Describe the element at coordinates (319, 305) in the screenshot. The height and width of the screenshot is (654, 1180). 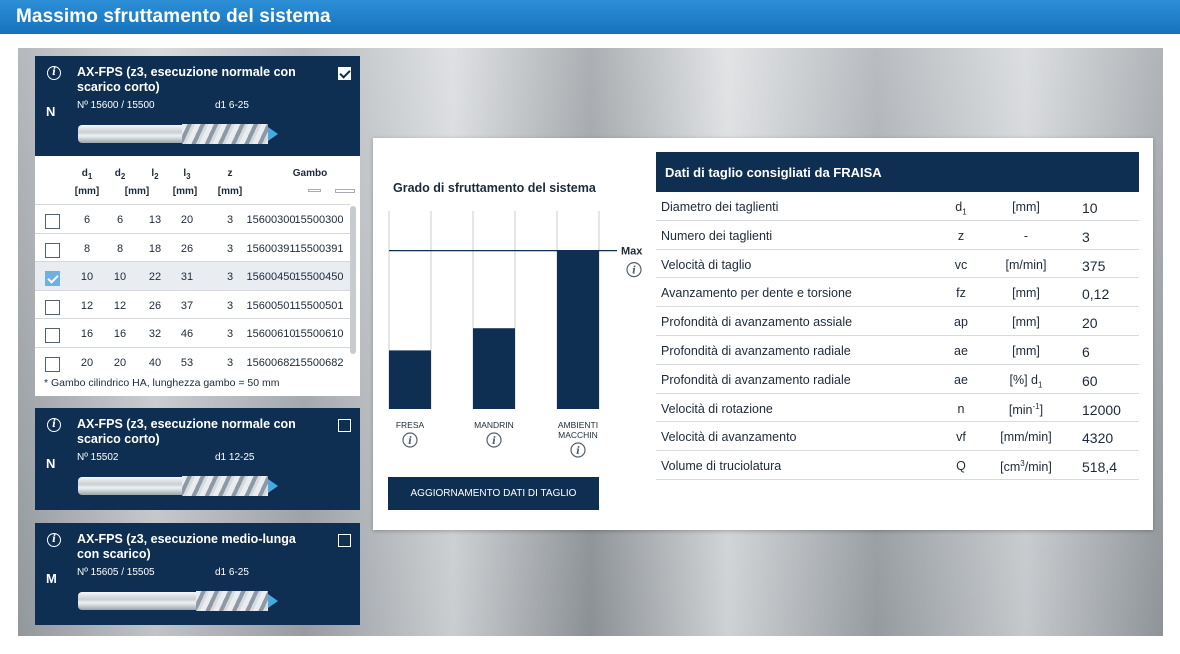
I see `cell-code-2: 15500501` at that location.